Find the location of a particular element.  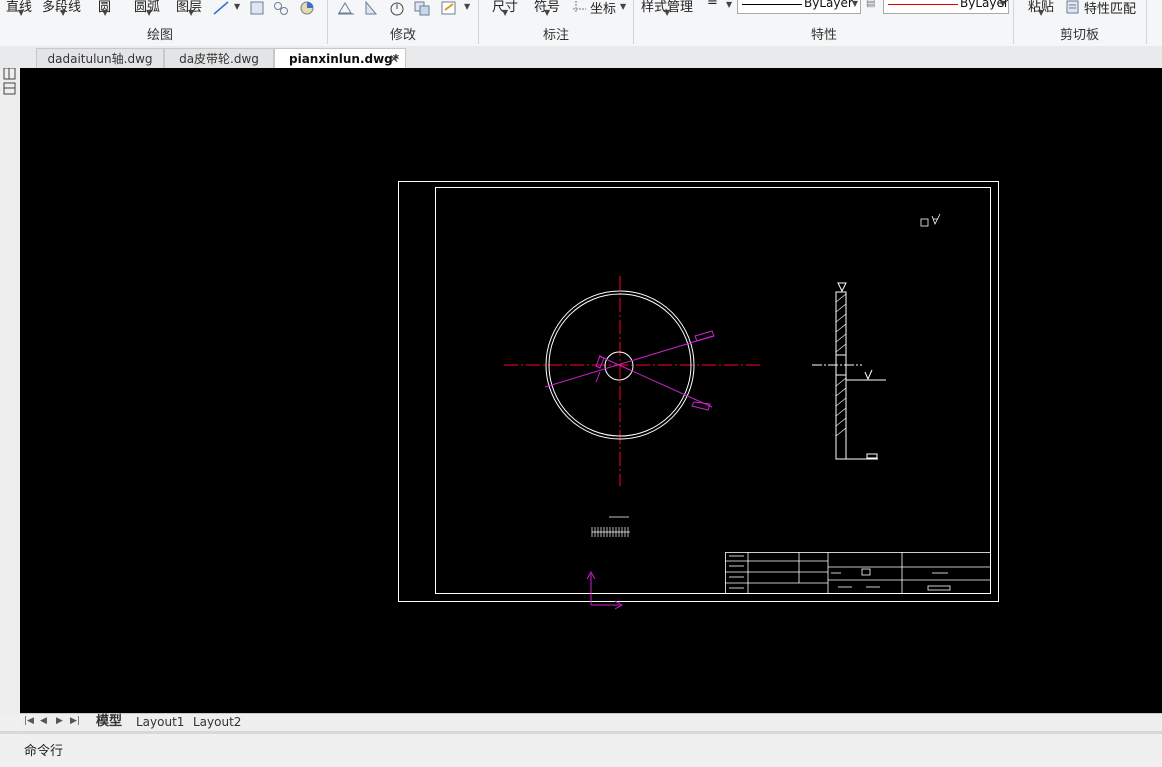

tab-layout2: Layout2 is located at coordinates (217, 722).